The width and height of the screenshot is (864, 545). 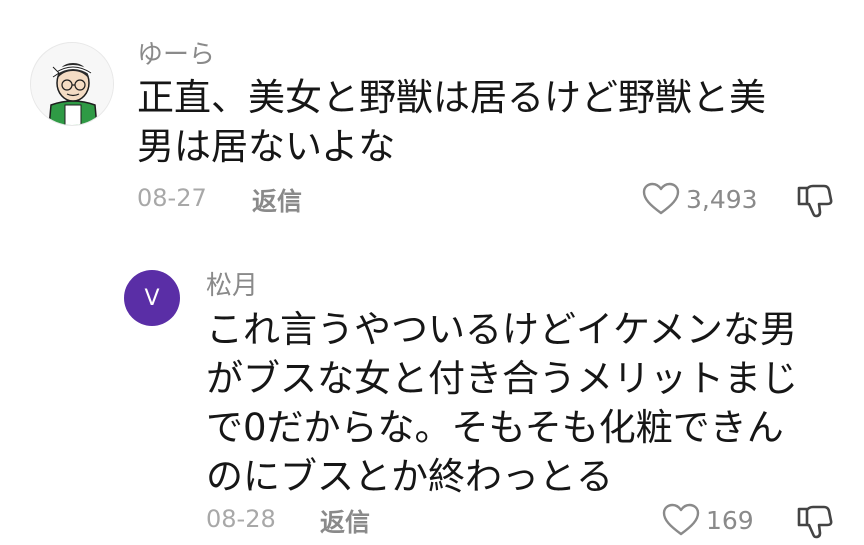 I want to click on comment-text-line: 男は居ないよな, so click(x=266, y=146).